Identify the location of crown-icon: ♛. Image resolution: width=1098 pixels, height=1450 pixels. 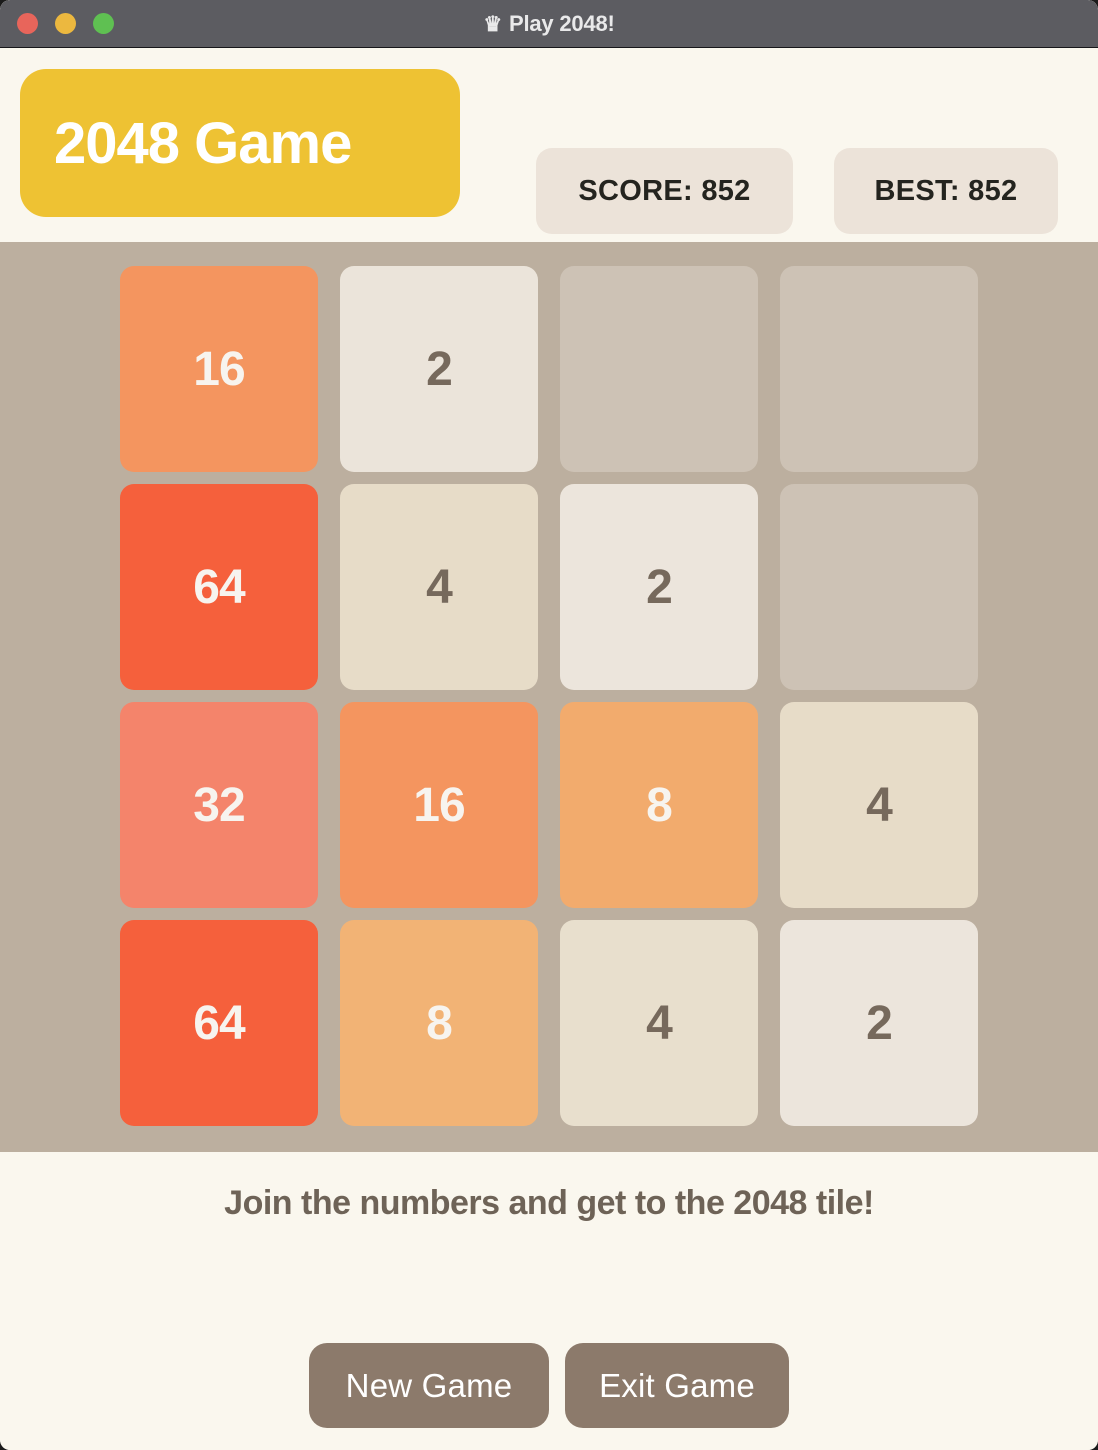
(492, 24).